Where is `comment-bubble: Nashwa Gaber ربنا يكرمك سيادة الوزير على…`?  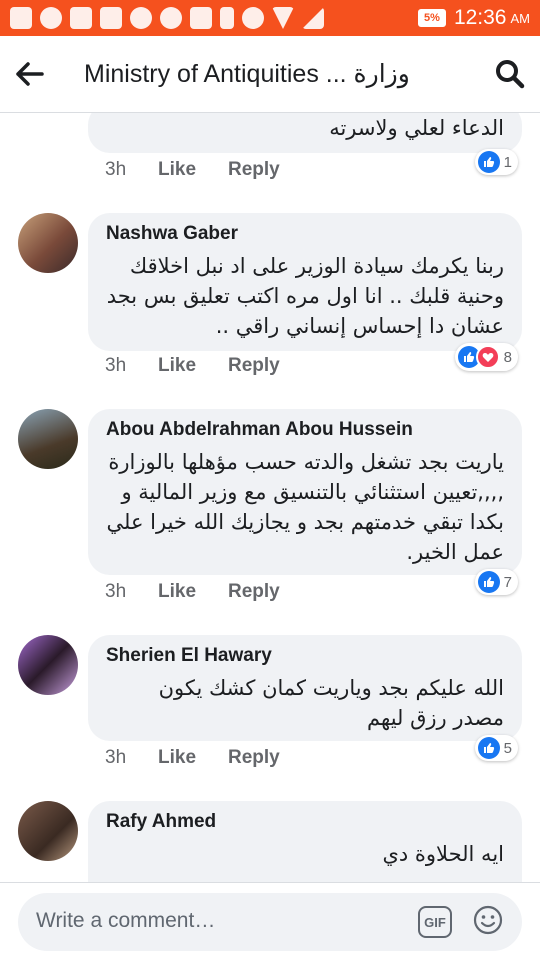 comment-bubble: Nashwa Gaber ربنا يكرمك سيادة الوزير على… is located at coordinates (305, 282).